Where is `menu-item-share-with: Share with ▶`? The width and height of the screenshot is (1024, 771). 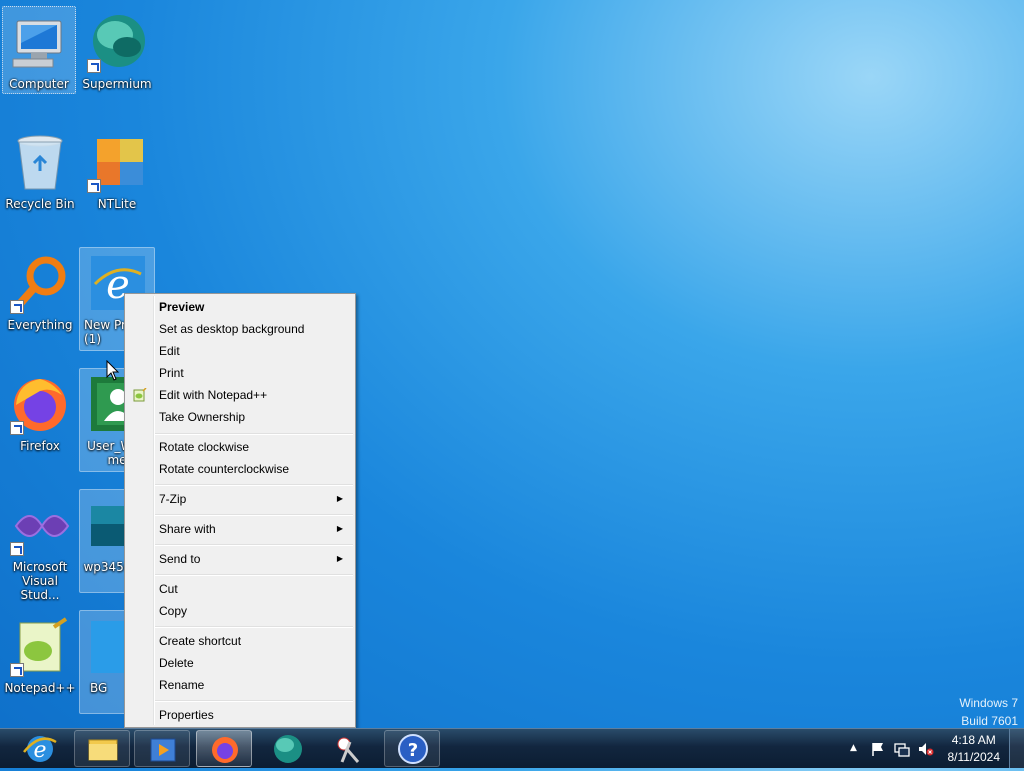
menu-item-share-with: Share with ▶ is located at coordinates (240, 529).